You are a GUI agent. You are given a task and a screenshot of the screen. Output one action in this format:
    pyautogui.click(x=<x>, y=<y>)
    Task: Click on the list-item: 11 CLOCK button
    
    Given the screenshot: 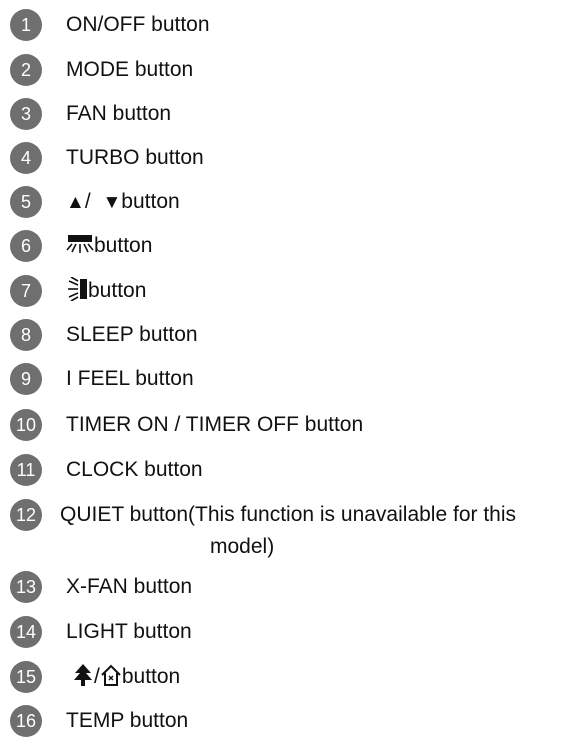 What is the action you would take?
    pyautogui.click(x=290, y=470)
    